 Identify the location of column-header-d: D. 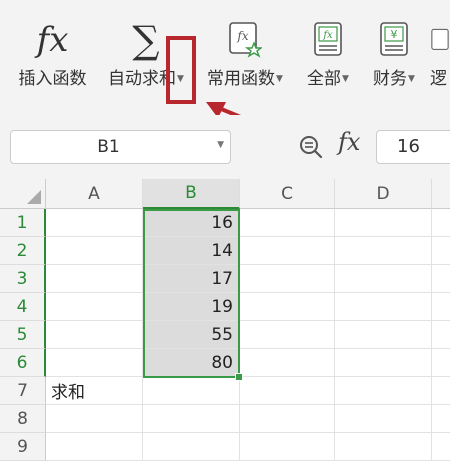
(383, 194).